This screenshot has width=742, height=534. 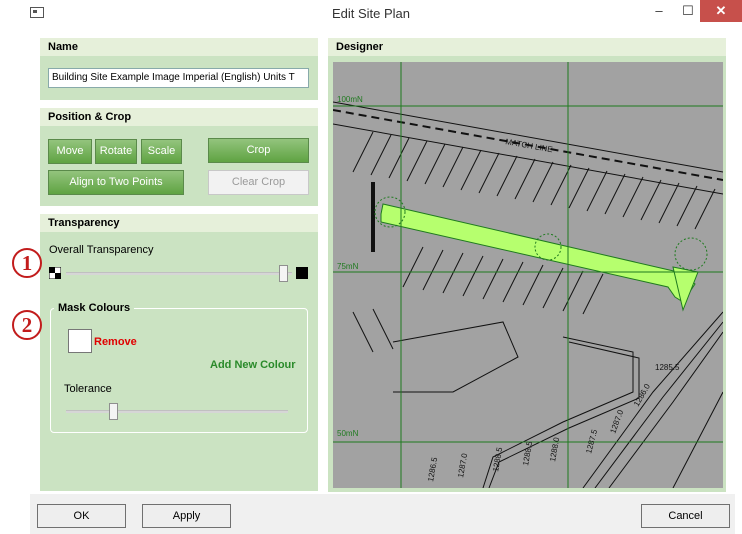 I want to click on apply-button: Apply, so click(x=186, y=516).